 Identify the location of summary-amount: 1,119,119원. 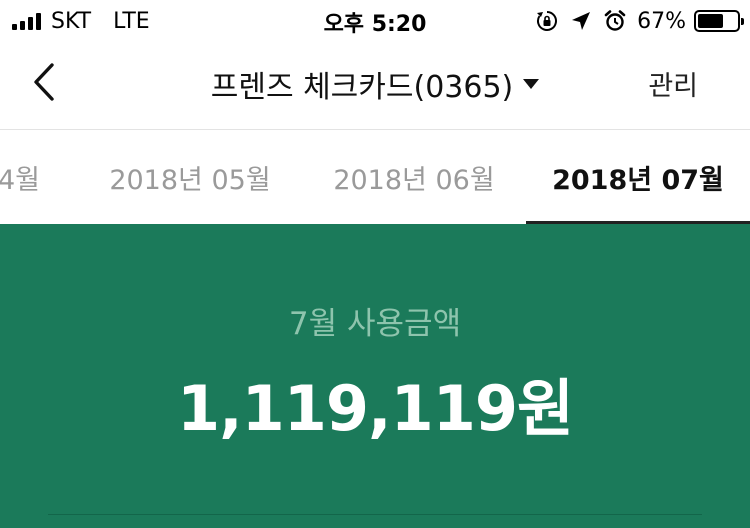
(375, 408).